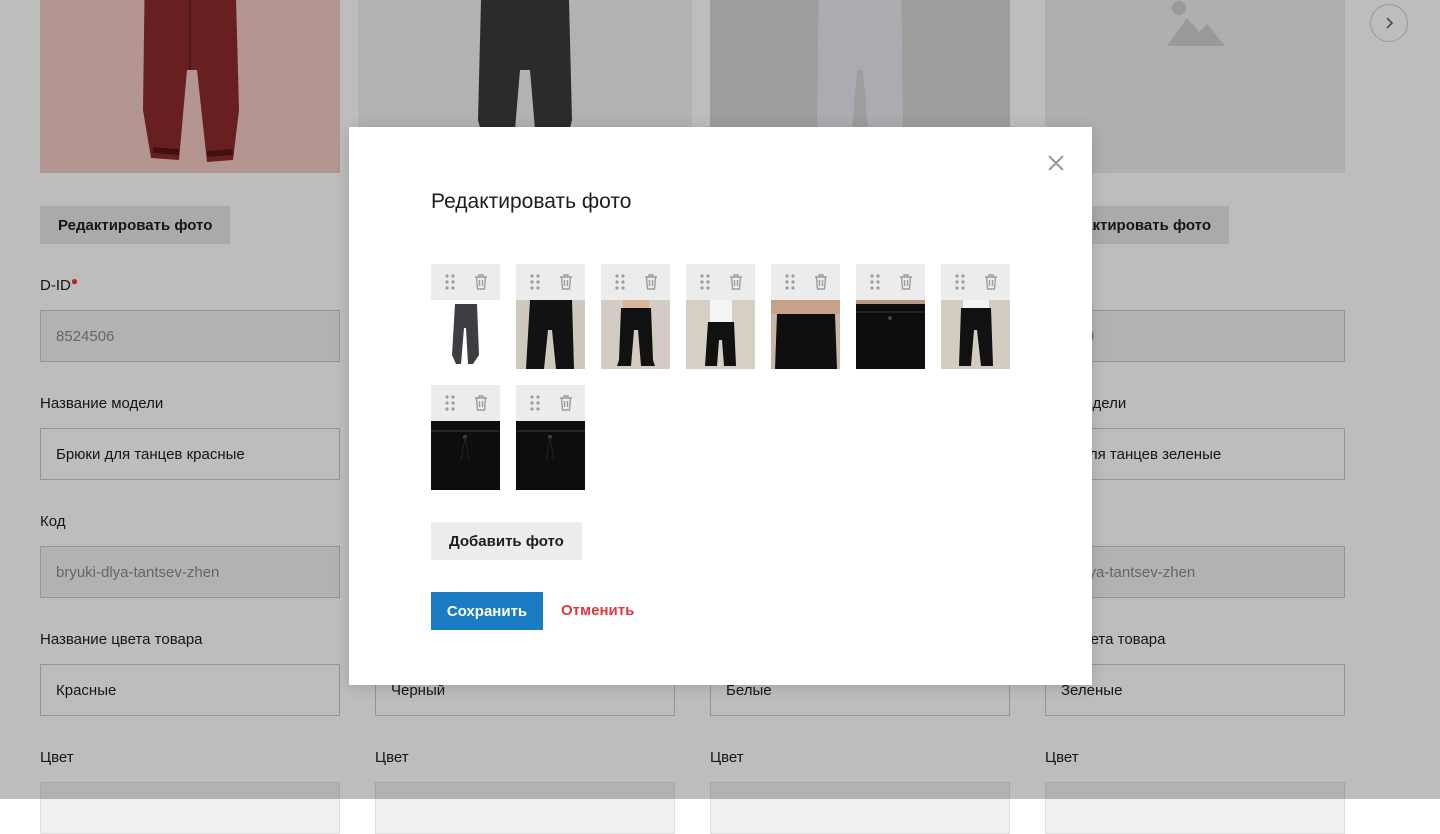  What do you see at coordinates (597, 611) in the screenshot?
I see `cancel-button: Отменить` at bounding box center [597, 611].